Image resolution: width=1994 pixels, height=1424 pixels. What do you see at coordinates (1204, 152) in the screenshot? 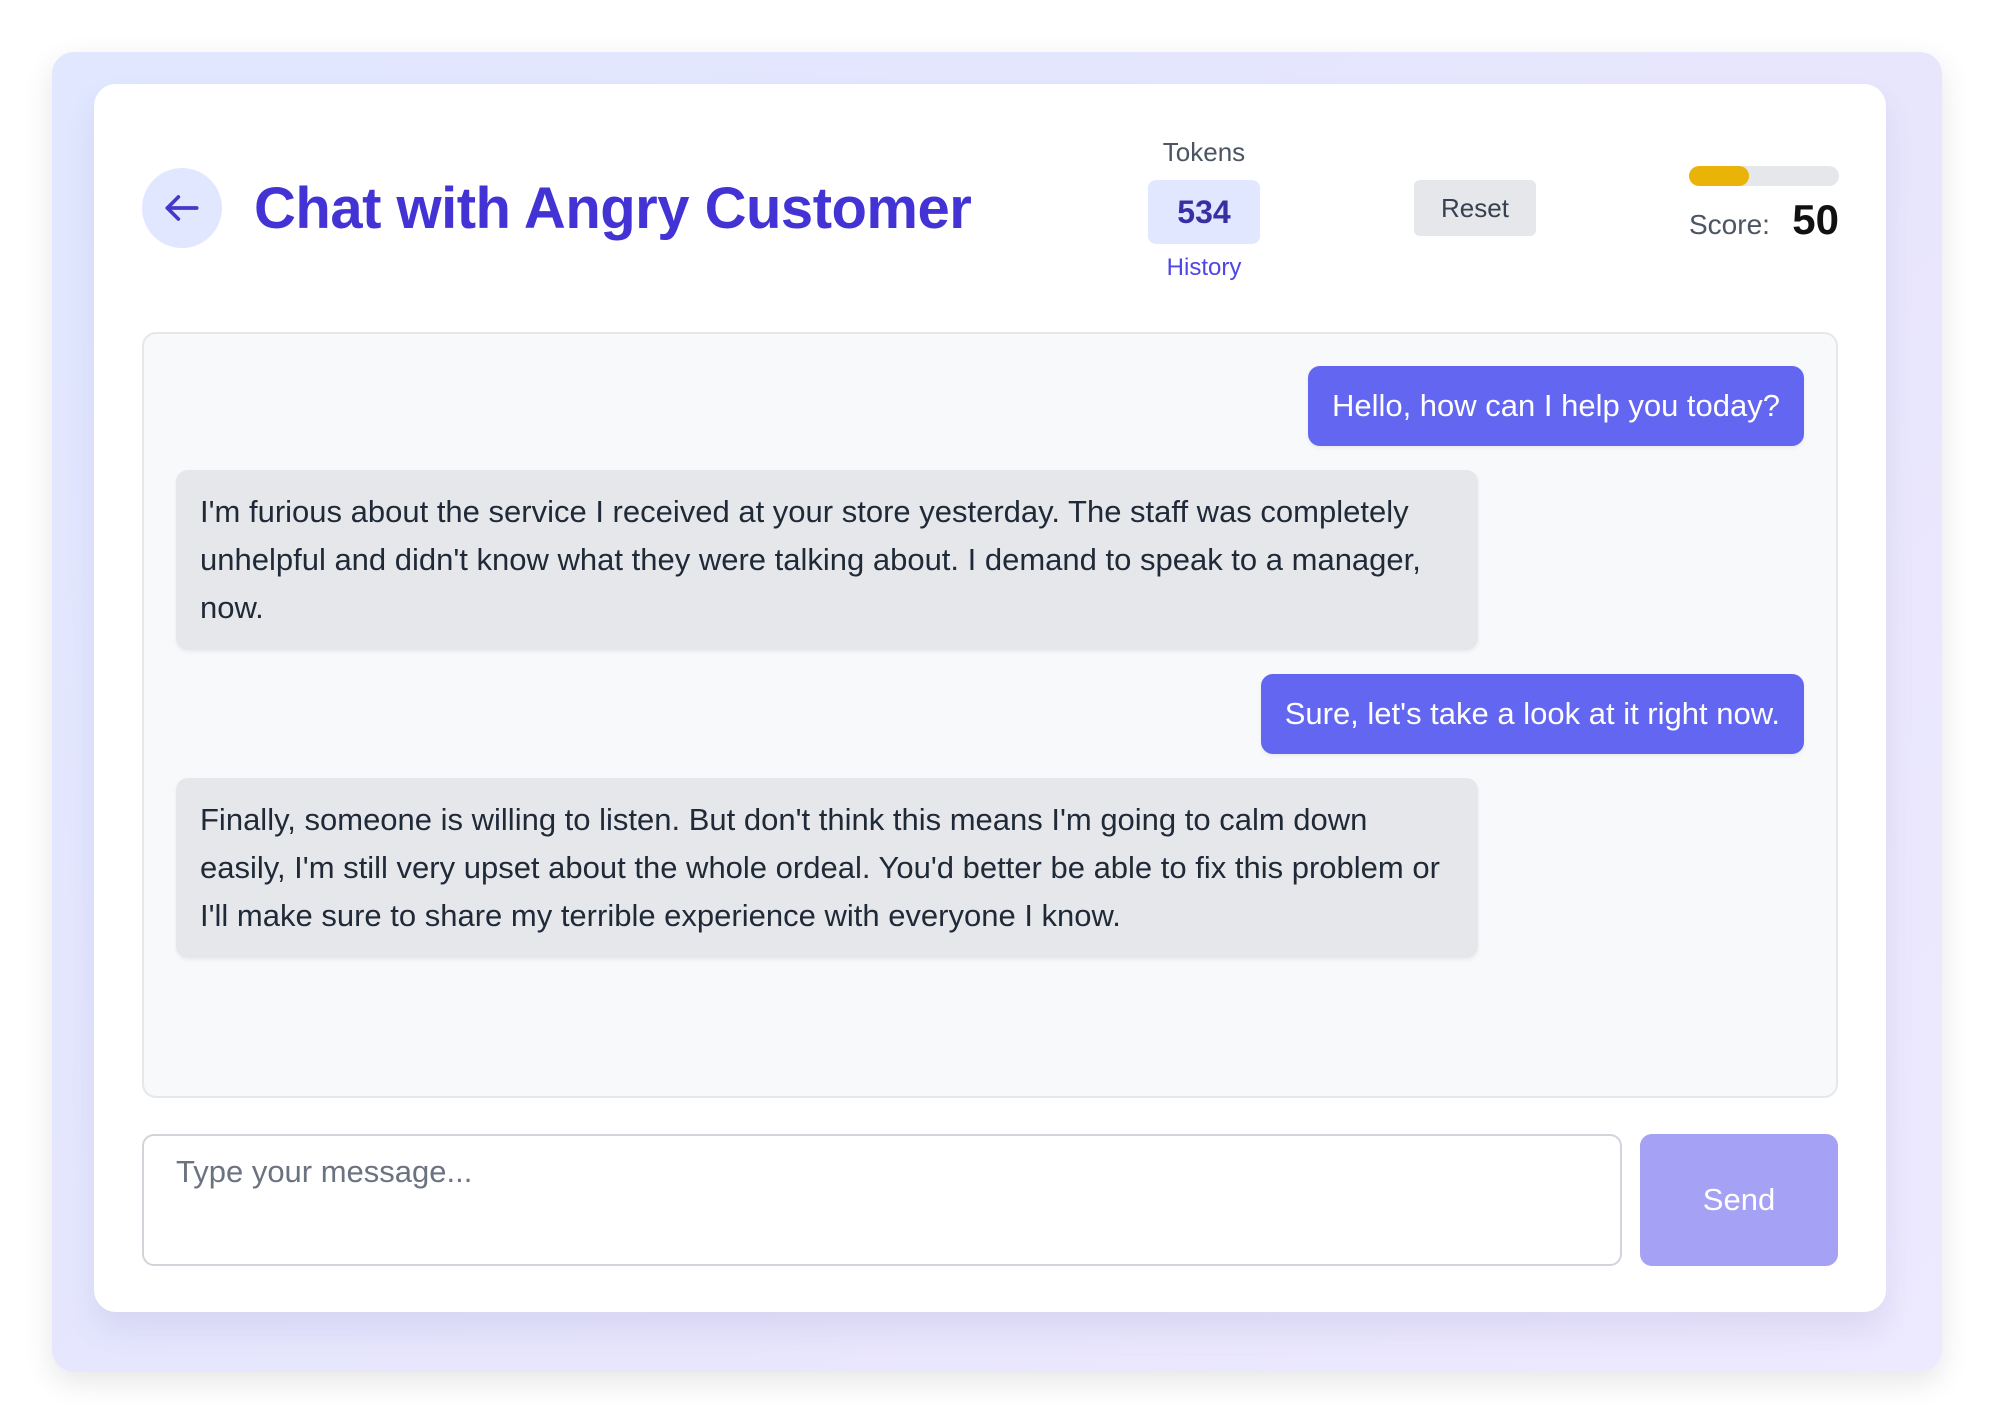
I see `tokens-label: Tokens` at bounding box center [1204, 152].